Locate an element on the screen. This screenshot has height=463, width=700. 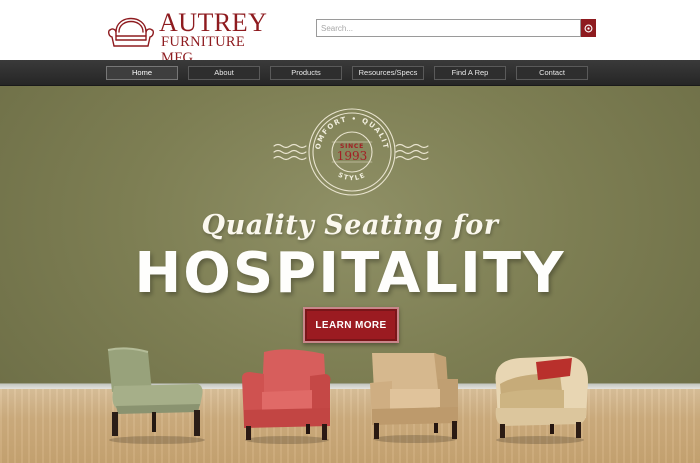
learn-more-button: LEARN MORE is located at coordinates (351, 325).